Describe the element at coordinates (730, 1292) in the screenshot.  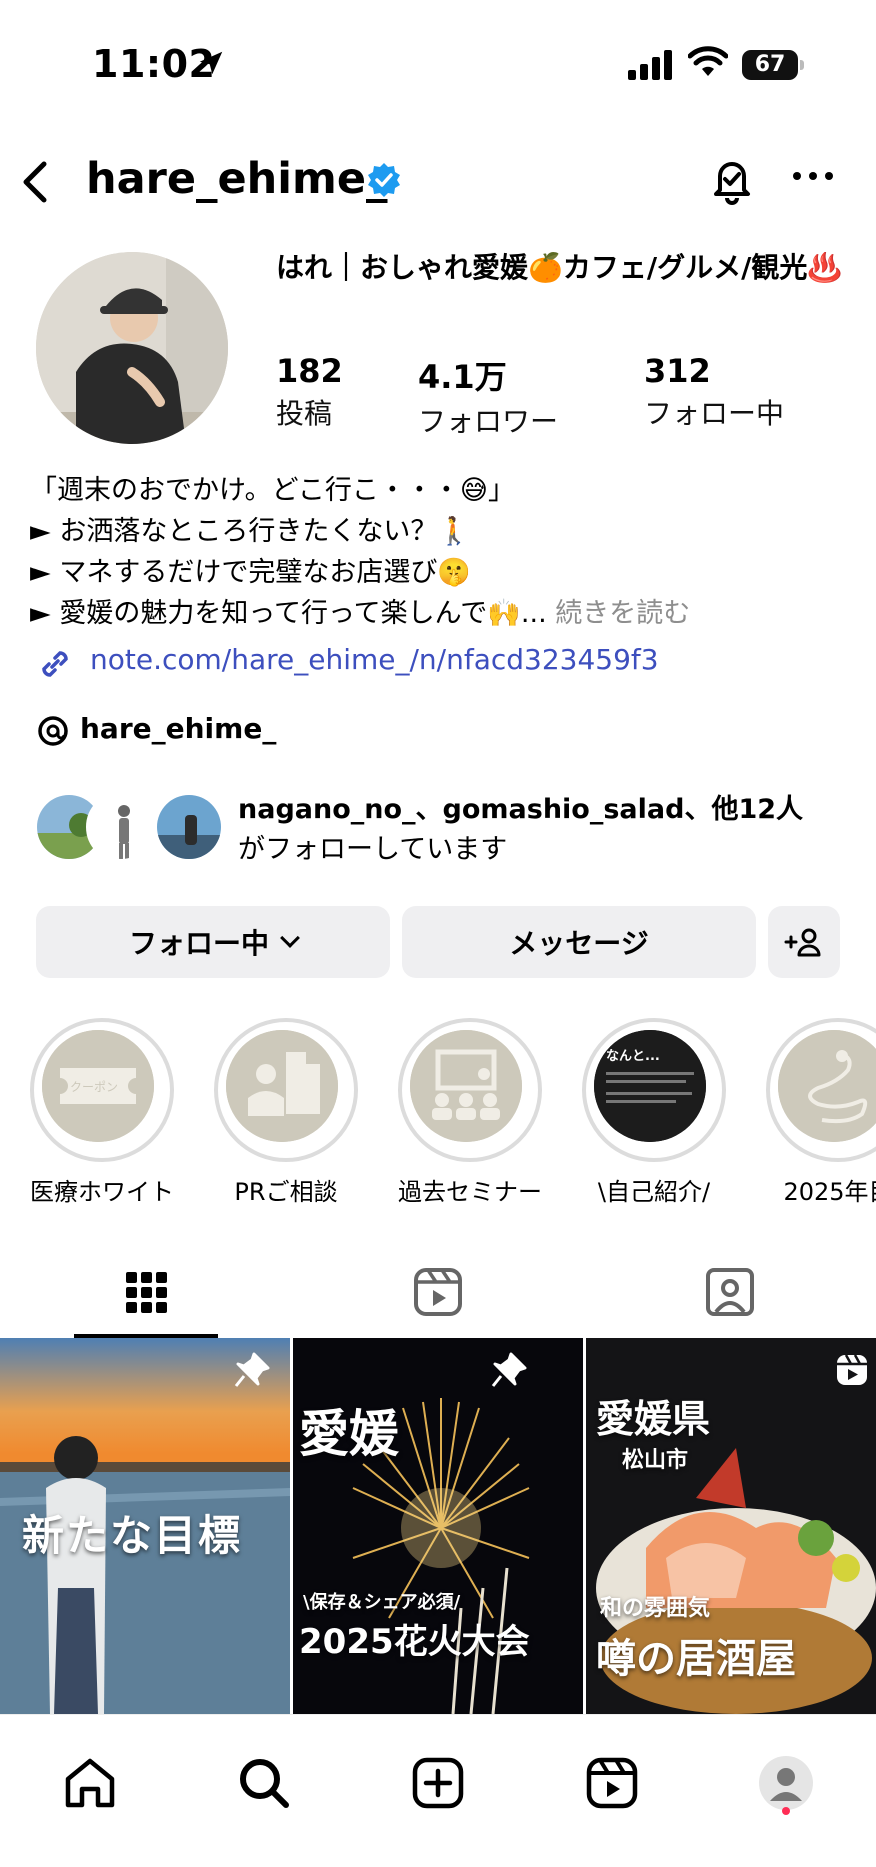
I see `tagged-tab-icon` at that location.